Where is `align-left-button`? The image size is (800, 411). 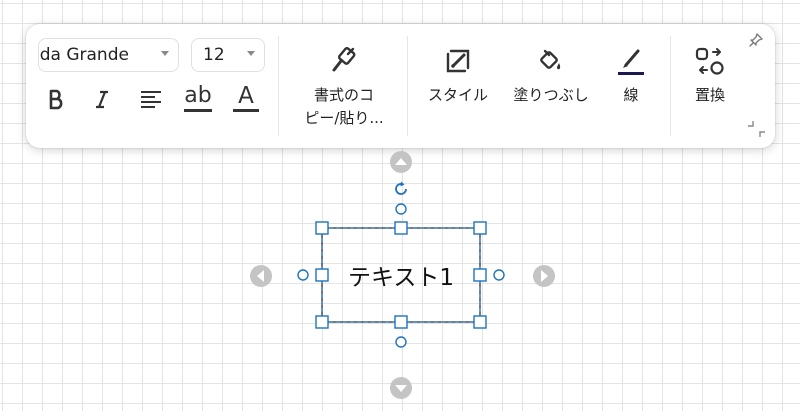
align-left-button is located at coordinates (151, 99).